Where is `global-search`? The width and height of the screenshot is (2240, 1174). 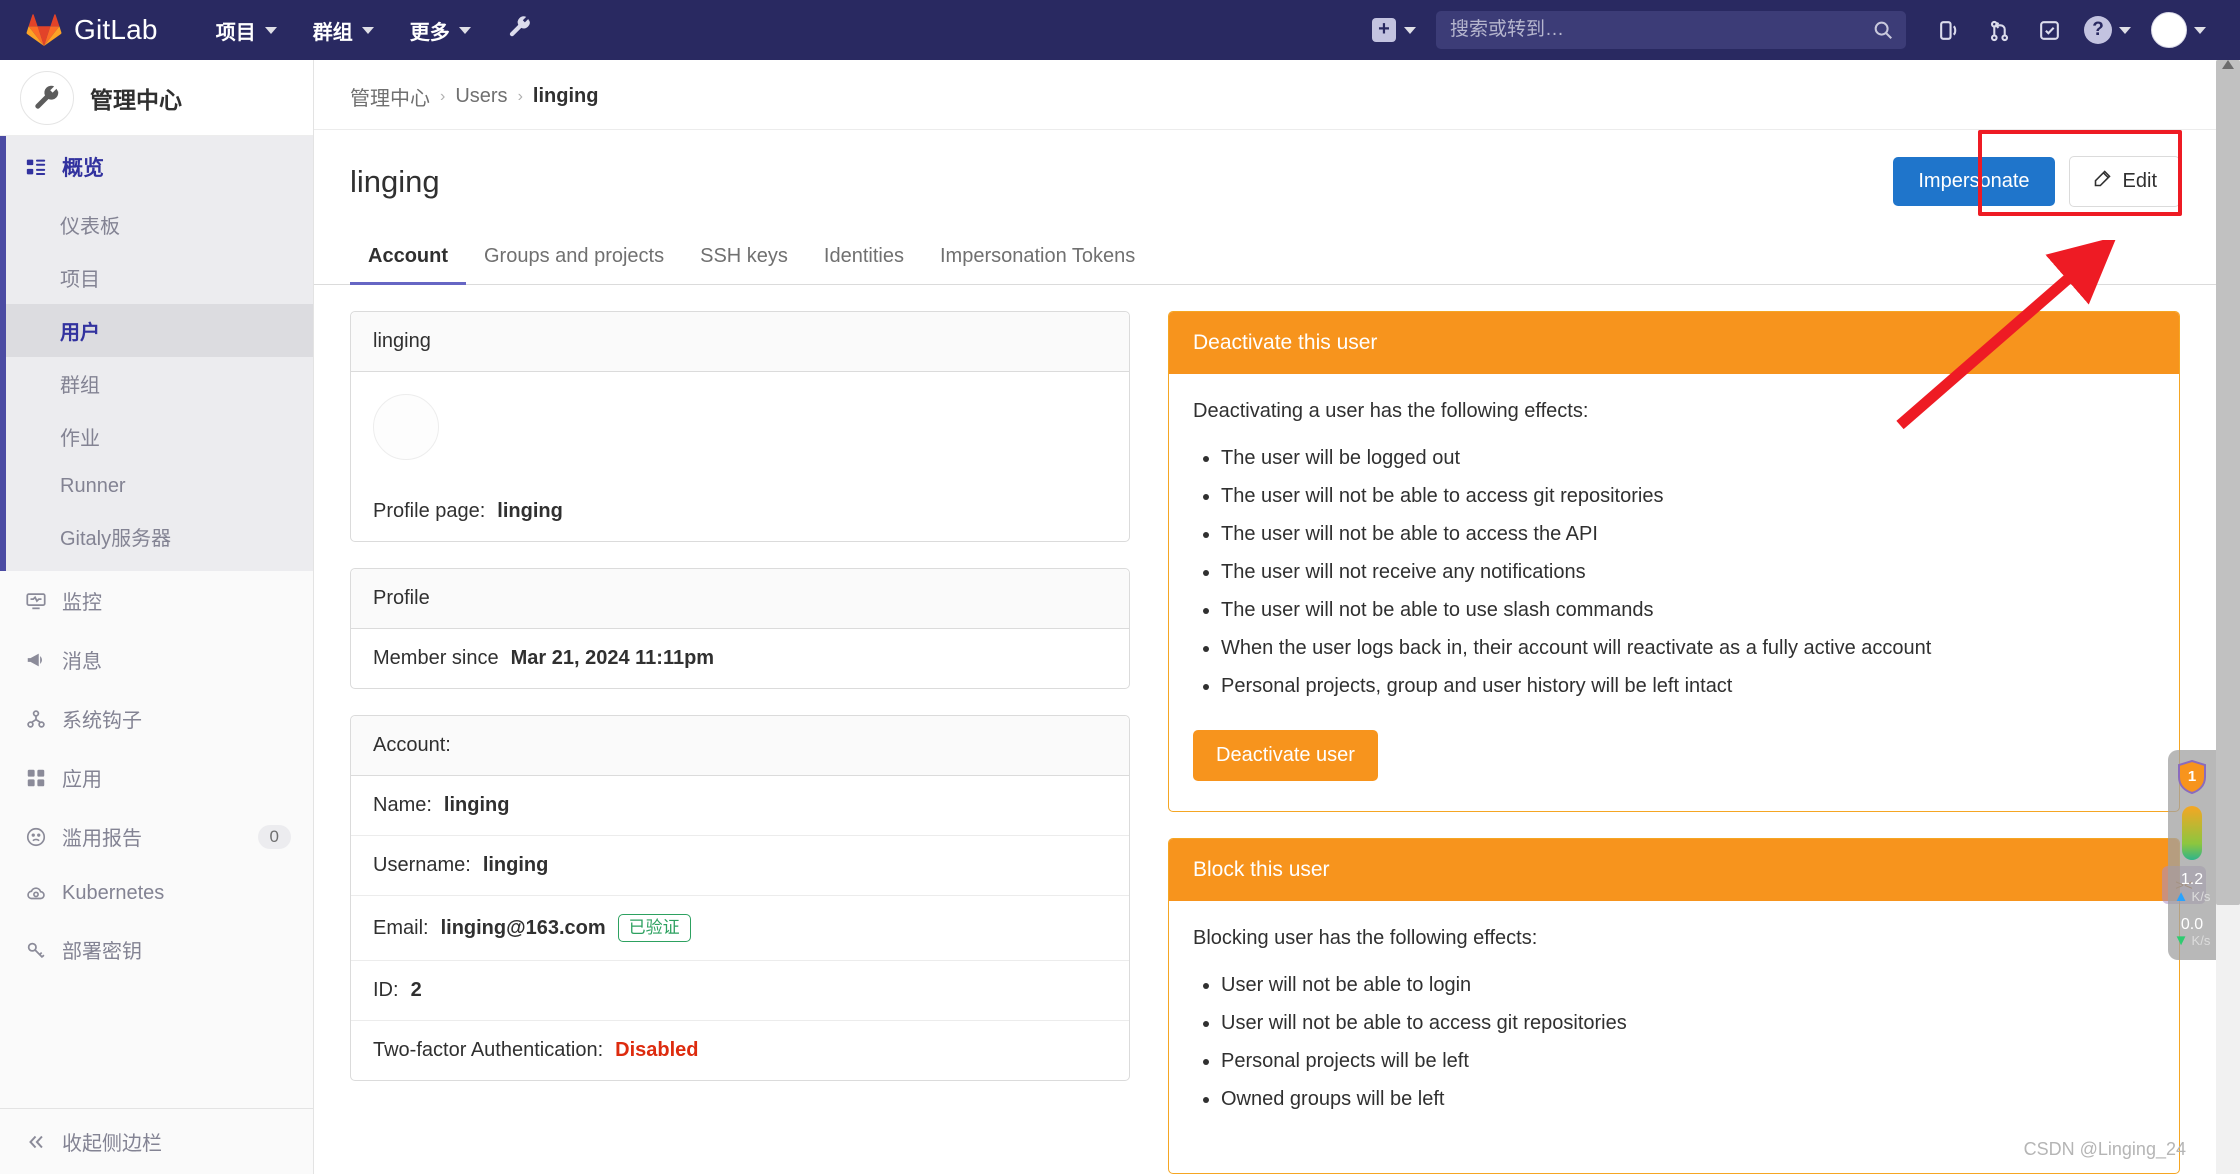 global-search is located at coordinates (1671, 30).